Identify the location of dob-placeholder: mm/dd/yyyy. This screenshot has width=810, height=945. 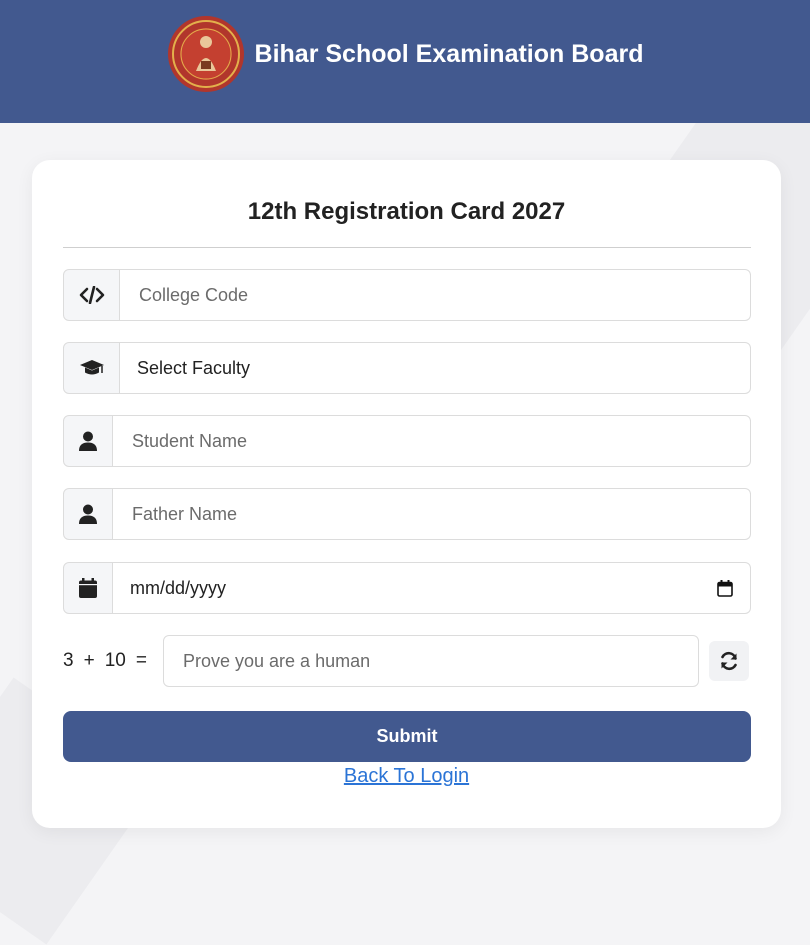
(178, 587).